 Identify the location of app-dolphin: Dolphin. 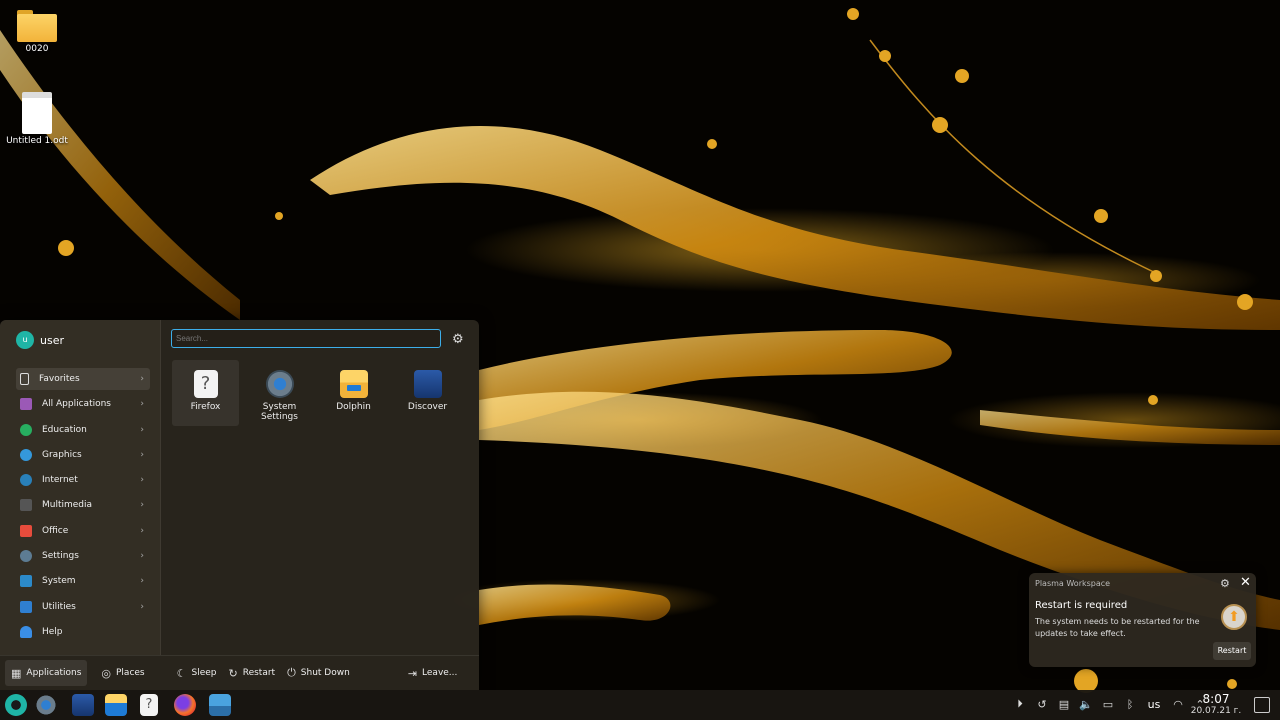
(353, 393).